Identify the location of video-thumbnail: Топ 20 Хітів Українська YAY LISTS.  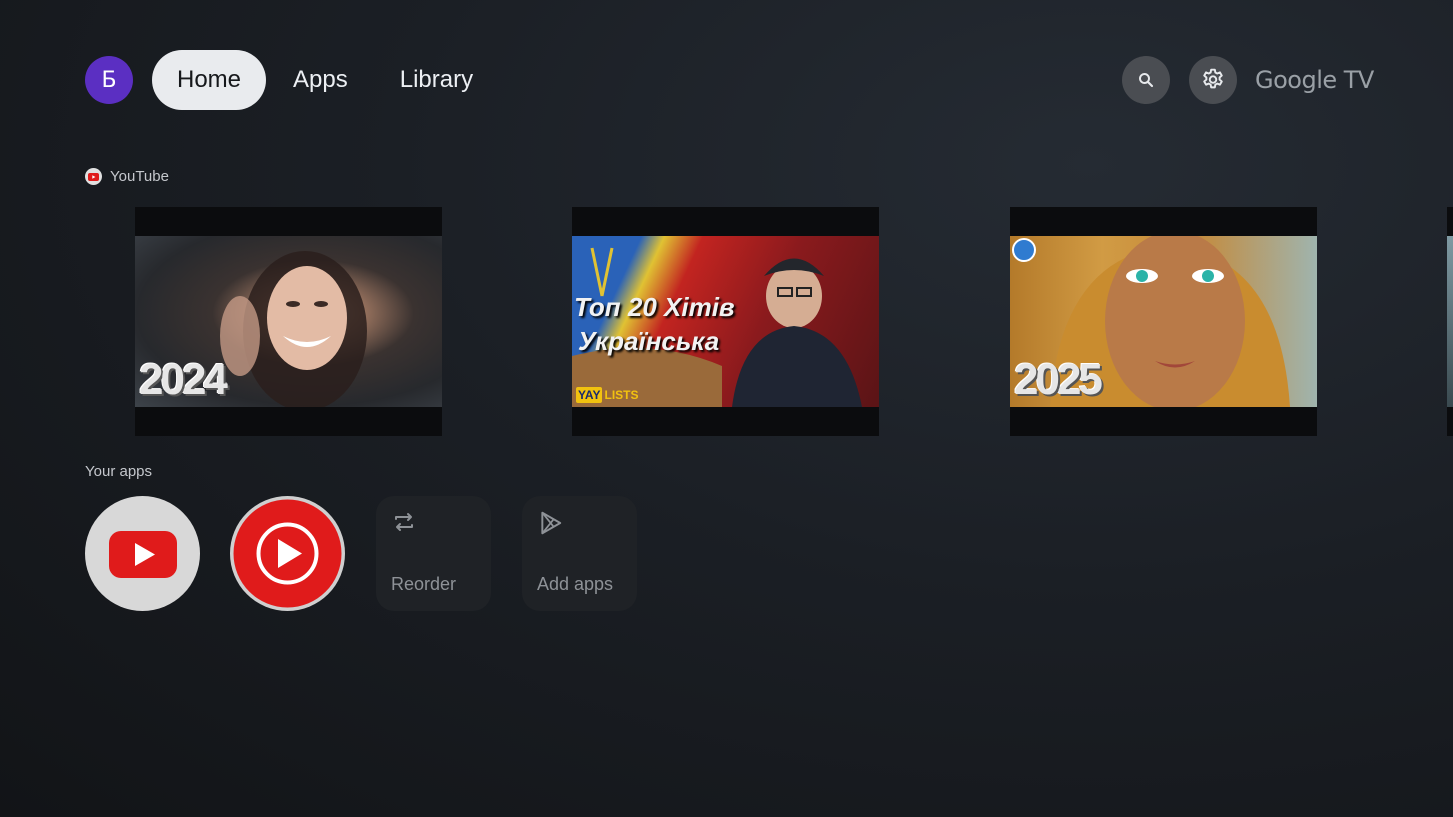
(725, 321).